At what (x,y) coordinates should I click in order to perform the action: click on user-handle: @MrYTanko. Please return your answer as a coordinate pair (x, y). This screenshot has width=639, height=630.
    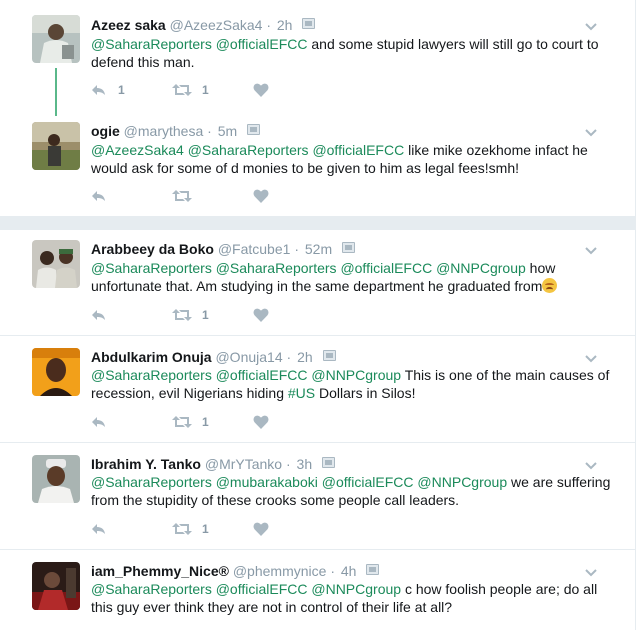
    Looking at the image, I should click on (243, 464).